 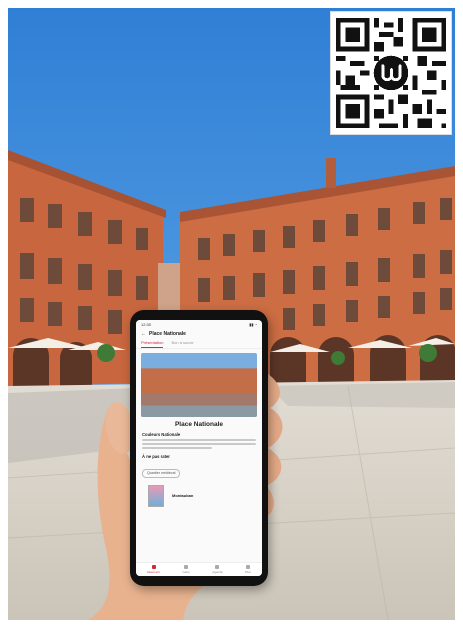 What do you see at coordinates (182, 344) in the screenshot?
I see `tab-bon-a-savoir: Bon à savoir` at bounding box center [182, 344].